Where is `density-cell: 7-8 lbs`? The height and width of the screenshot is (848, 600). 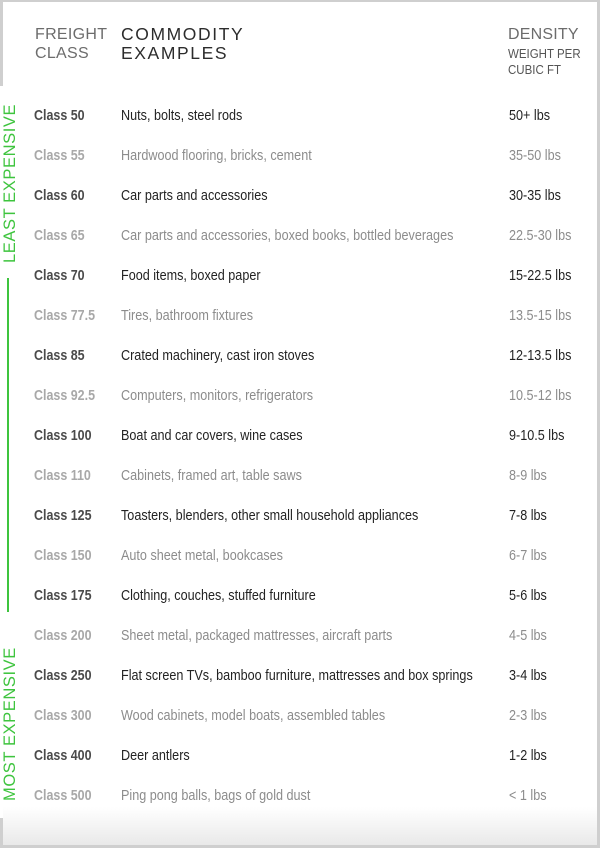 density-cell: 7-8 lbs is located at coordinates (528, 516).